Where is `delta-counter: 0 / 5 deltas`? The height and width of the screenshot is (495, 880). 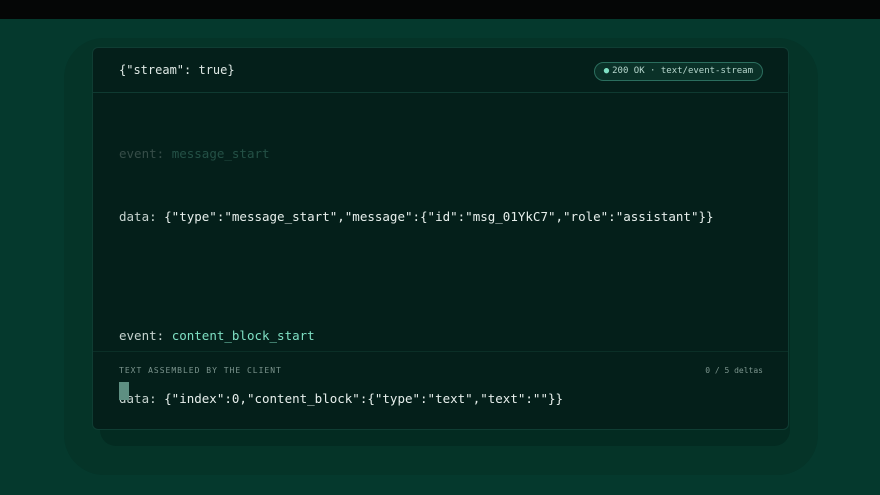 delta-counter: 0 / 5 deltas is located at coordinates (734, 370).